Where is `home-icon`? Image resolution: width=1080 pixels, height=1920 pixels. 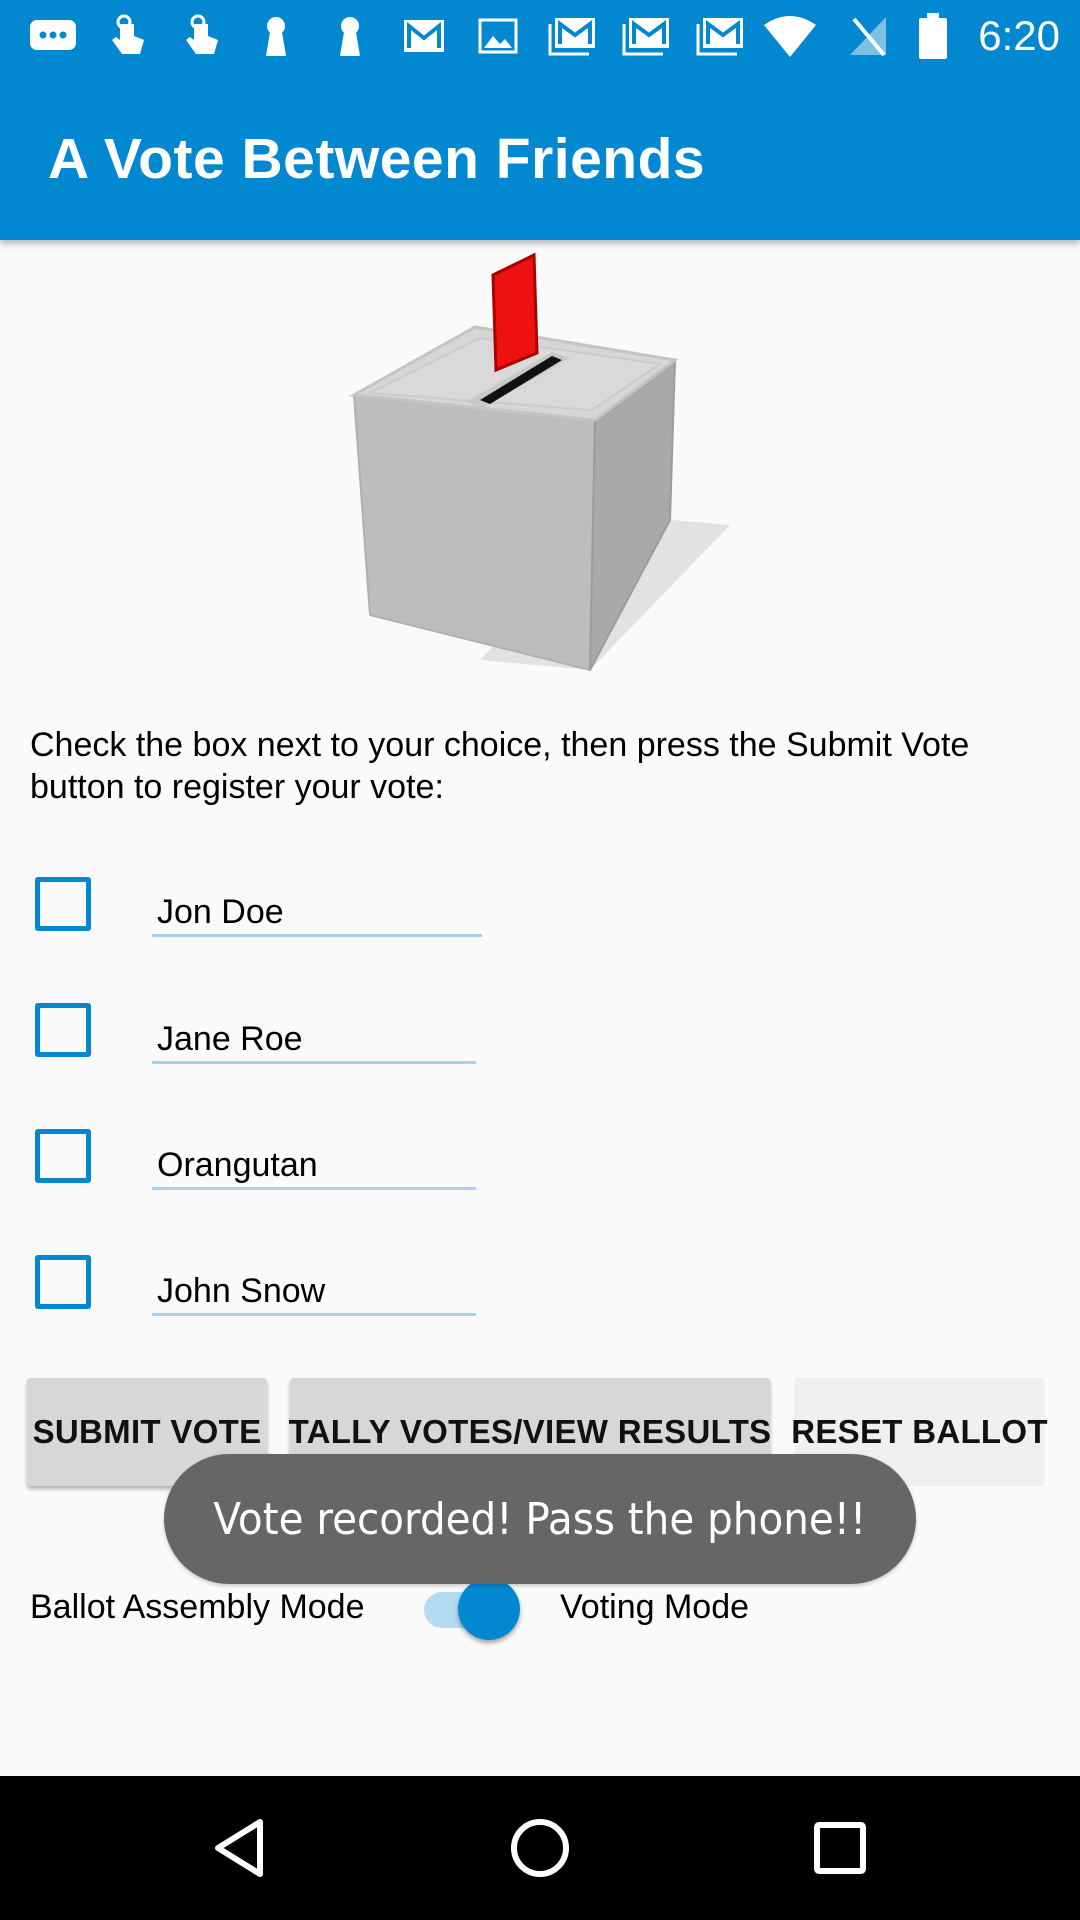 home-icon is located at coordinates (540, 1848).